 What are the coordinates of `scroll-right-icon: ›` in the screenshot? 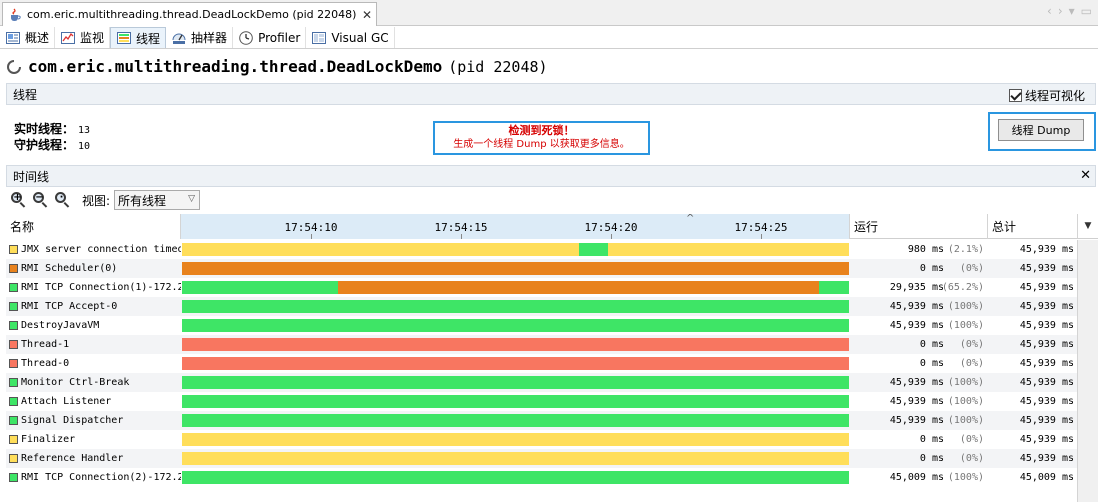 It's located at (1060, 11).